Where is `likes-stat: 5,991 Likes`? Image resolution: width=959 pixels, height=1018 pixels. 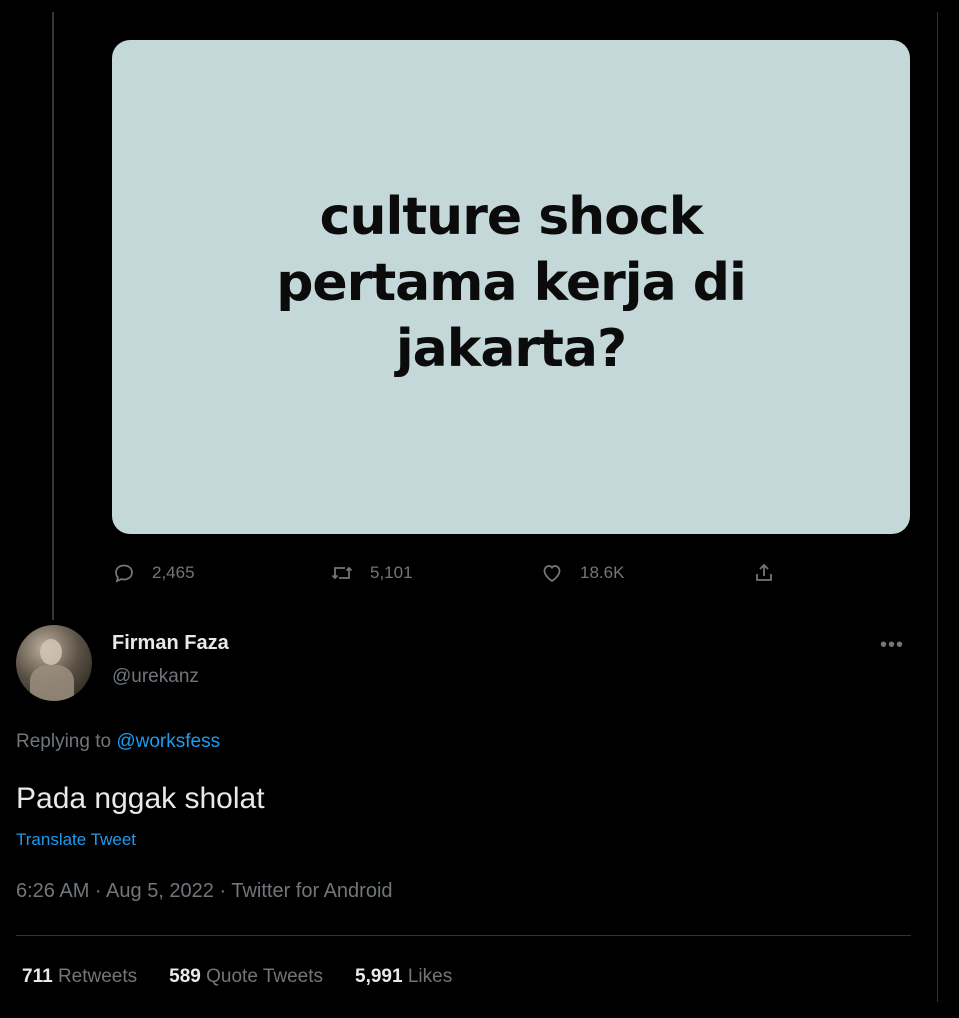
likes-stat: 5,991 Likes is located at coordinates (403, 977).